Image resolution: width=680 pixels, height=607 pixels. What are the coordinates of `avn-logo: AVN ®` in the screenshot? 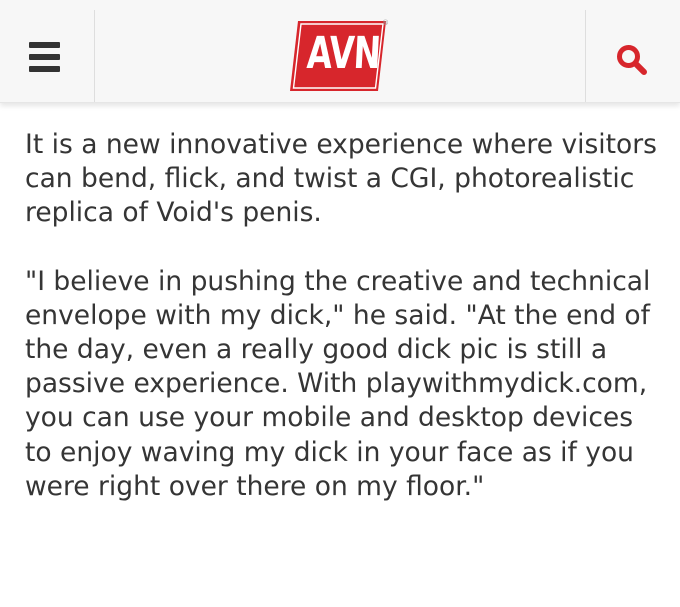 It's located at (340, 57).